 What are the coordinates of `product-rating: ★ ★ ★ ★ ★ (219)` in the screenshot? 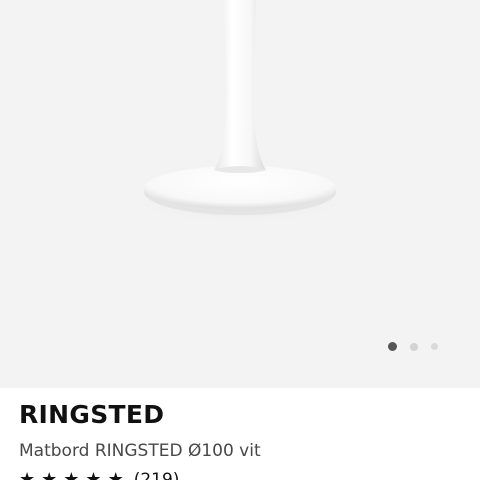 It's located at (99, 475).